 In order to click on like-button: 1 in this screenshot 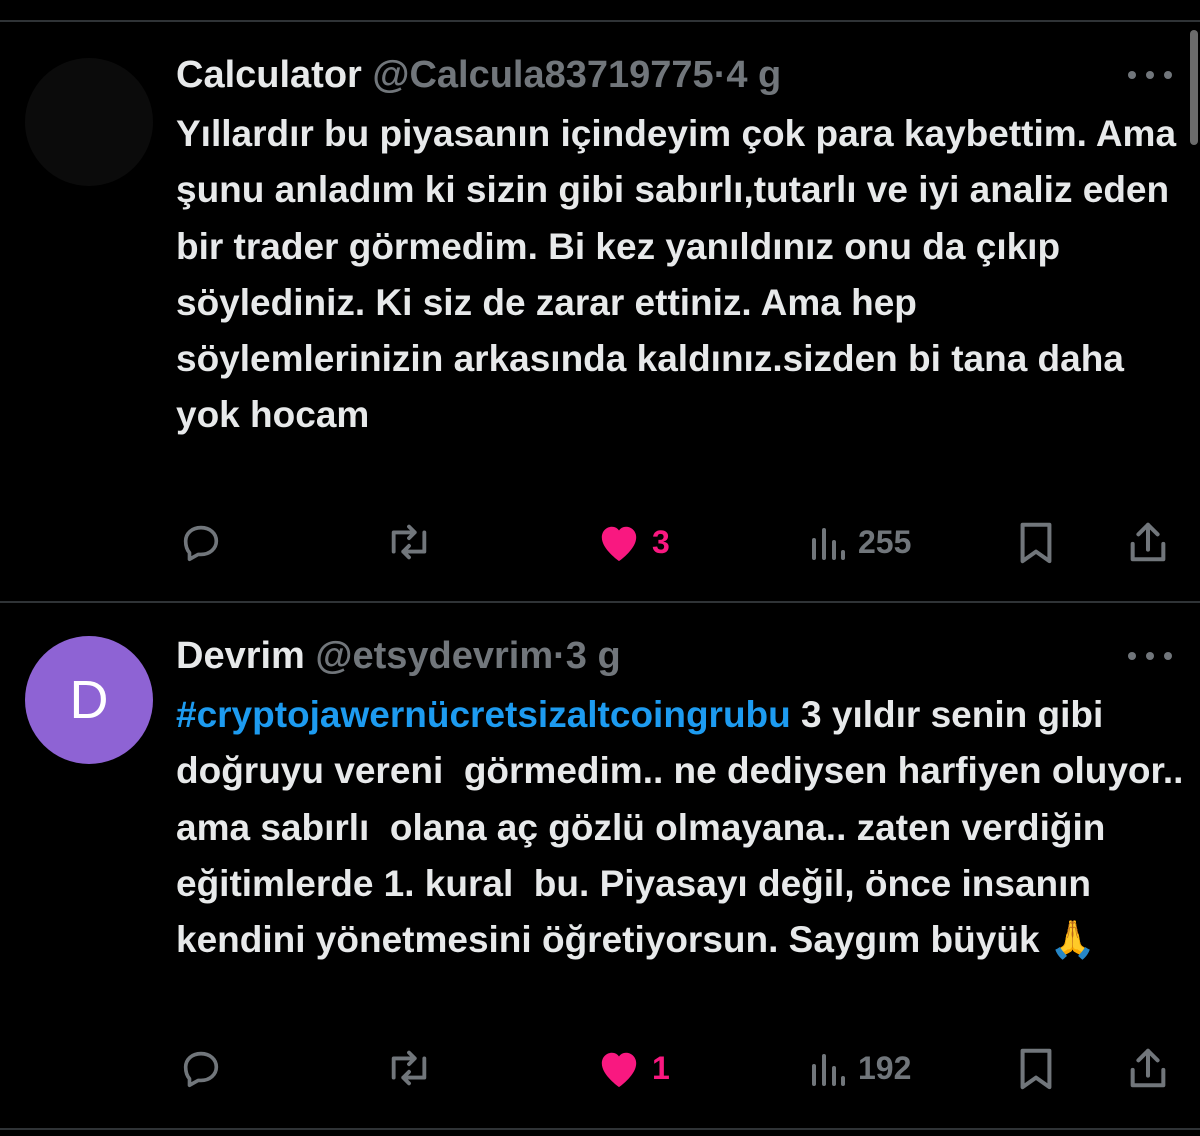, I will do `click(633, 1068)`.